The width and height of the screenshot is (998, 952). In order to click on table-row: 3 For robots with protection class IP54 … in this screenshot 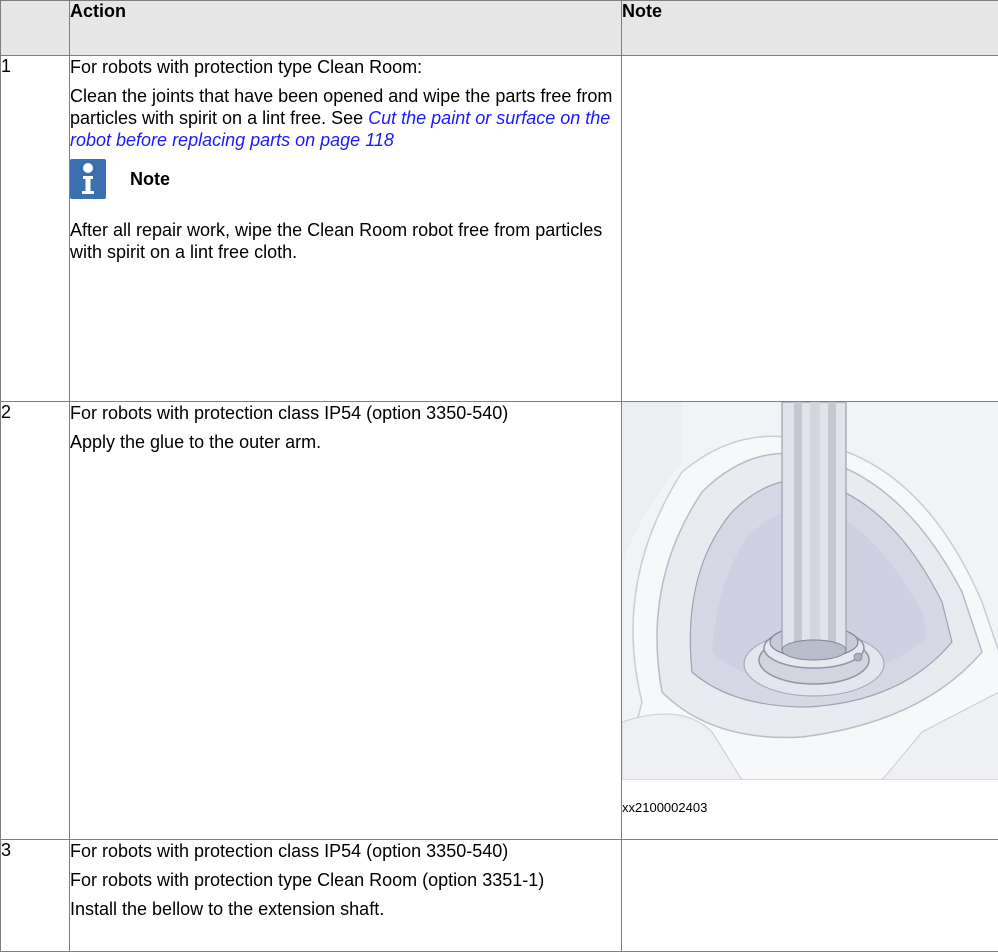, I will do `click(499, 896)`.